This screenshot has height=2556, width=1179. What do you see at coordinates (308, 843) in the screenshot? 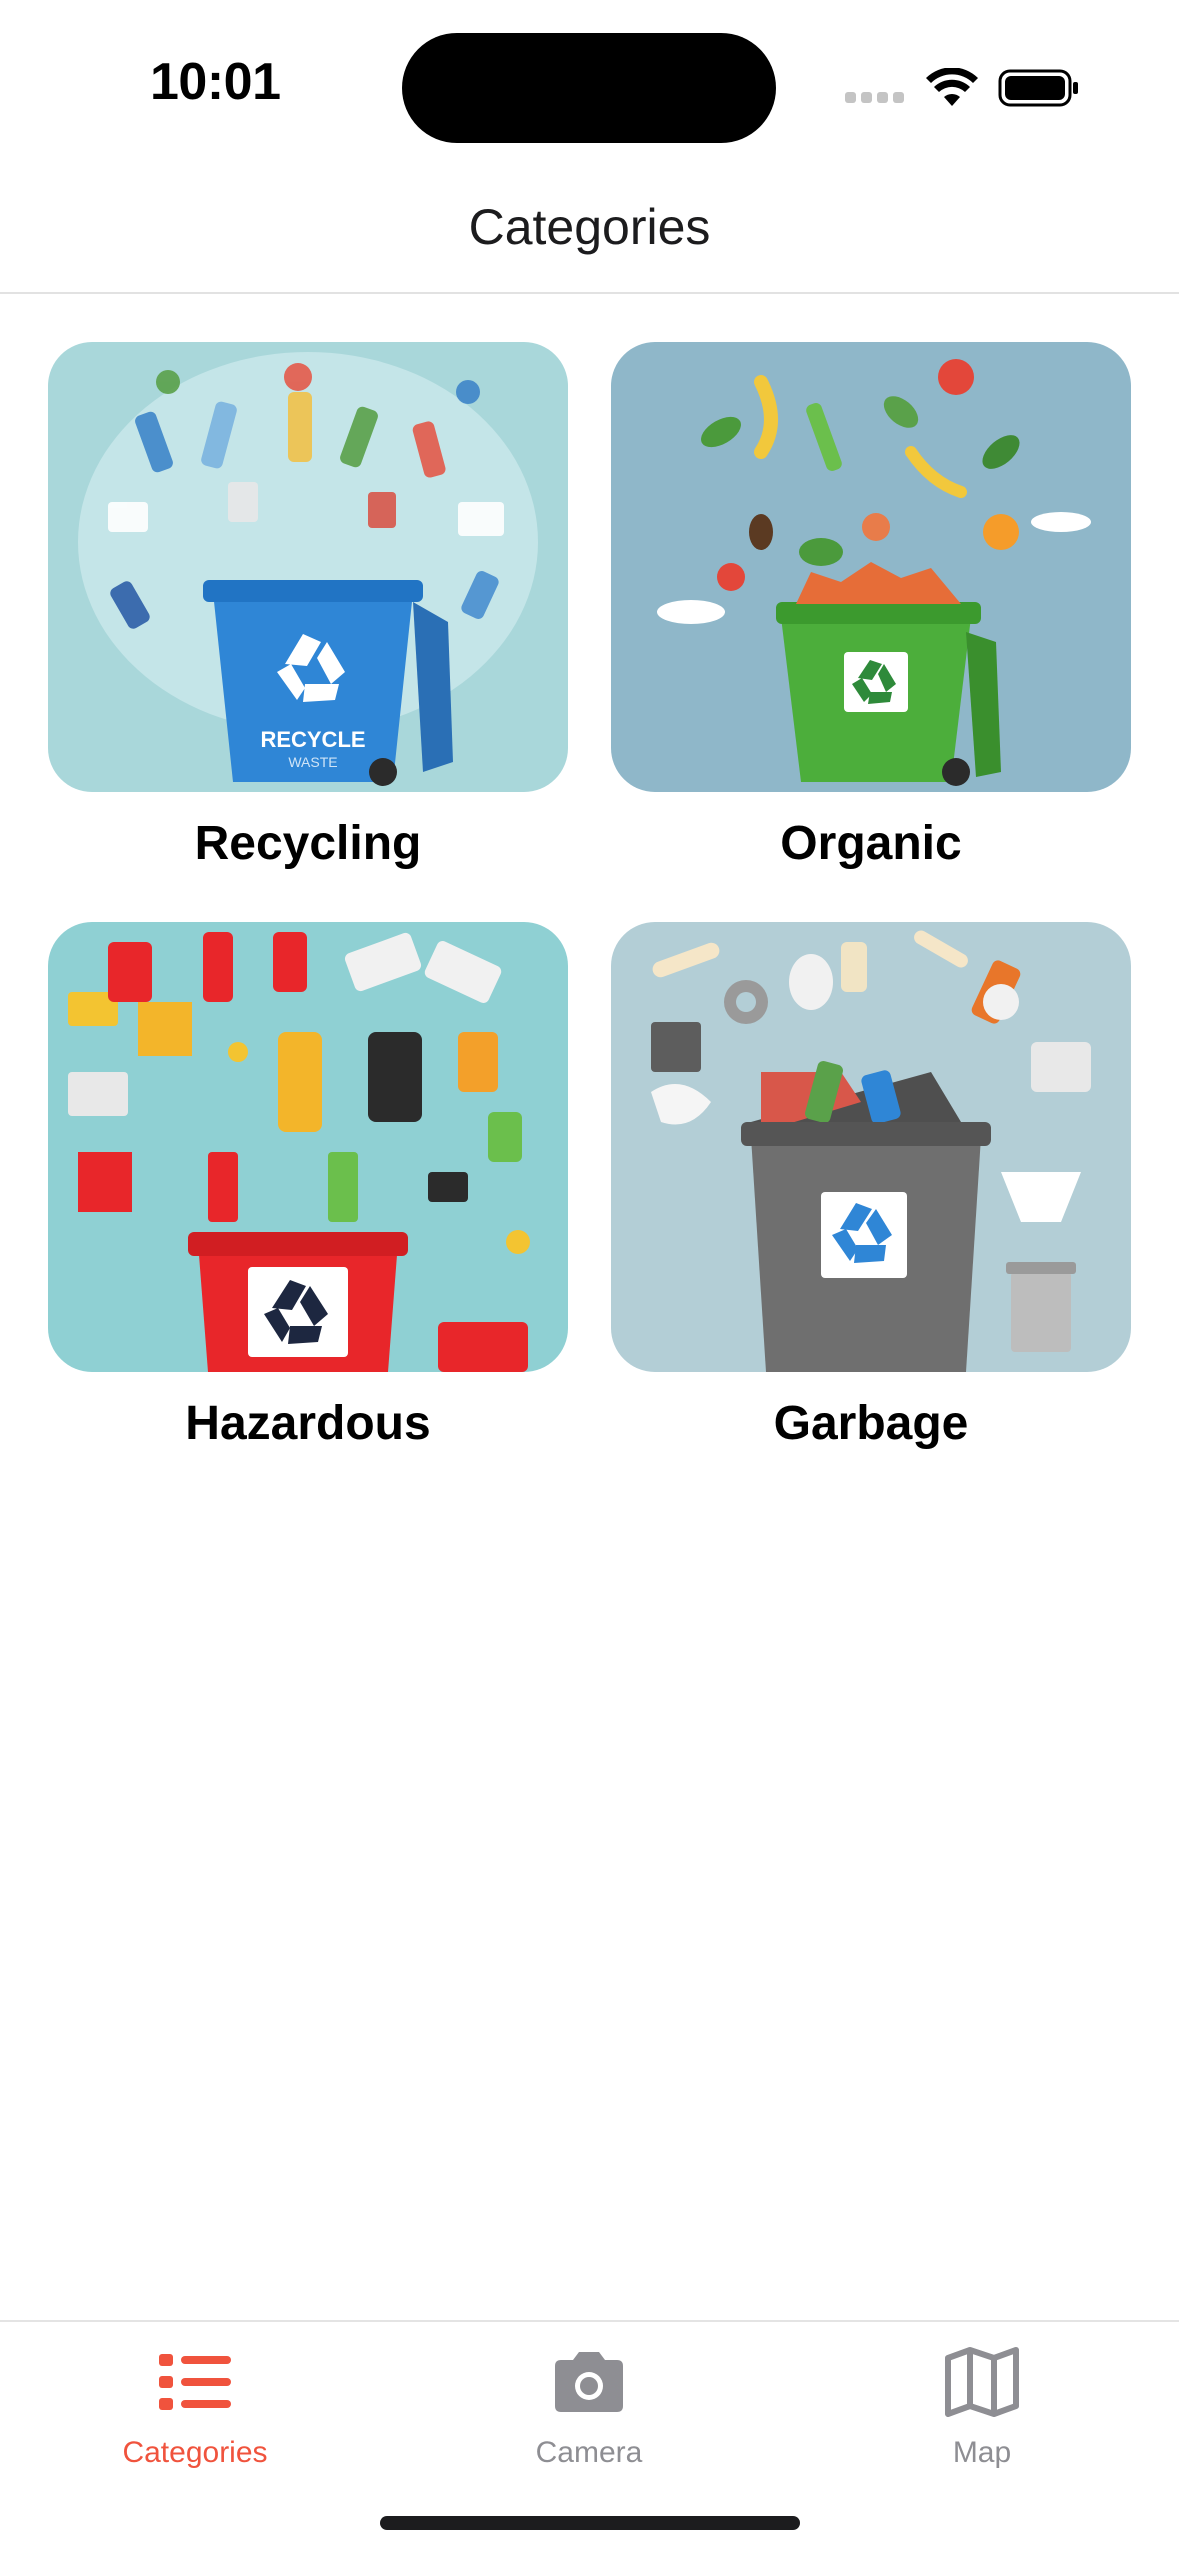
I see `category-label: Recycling` at bounding box center [308, 843].